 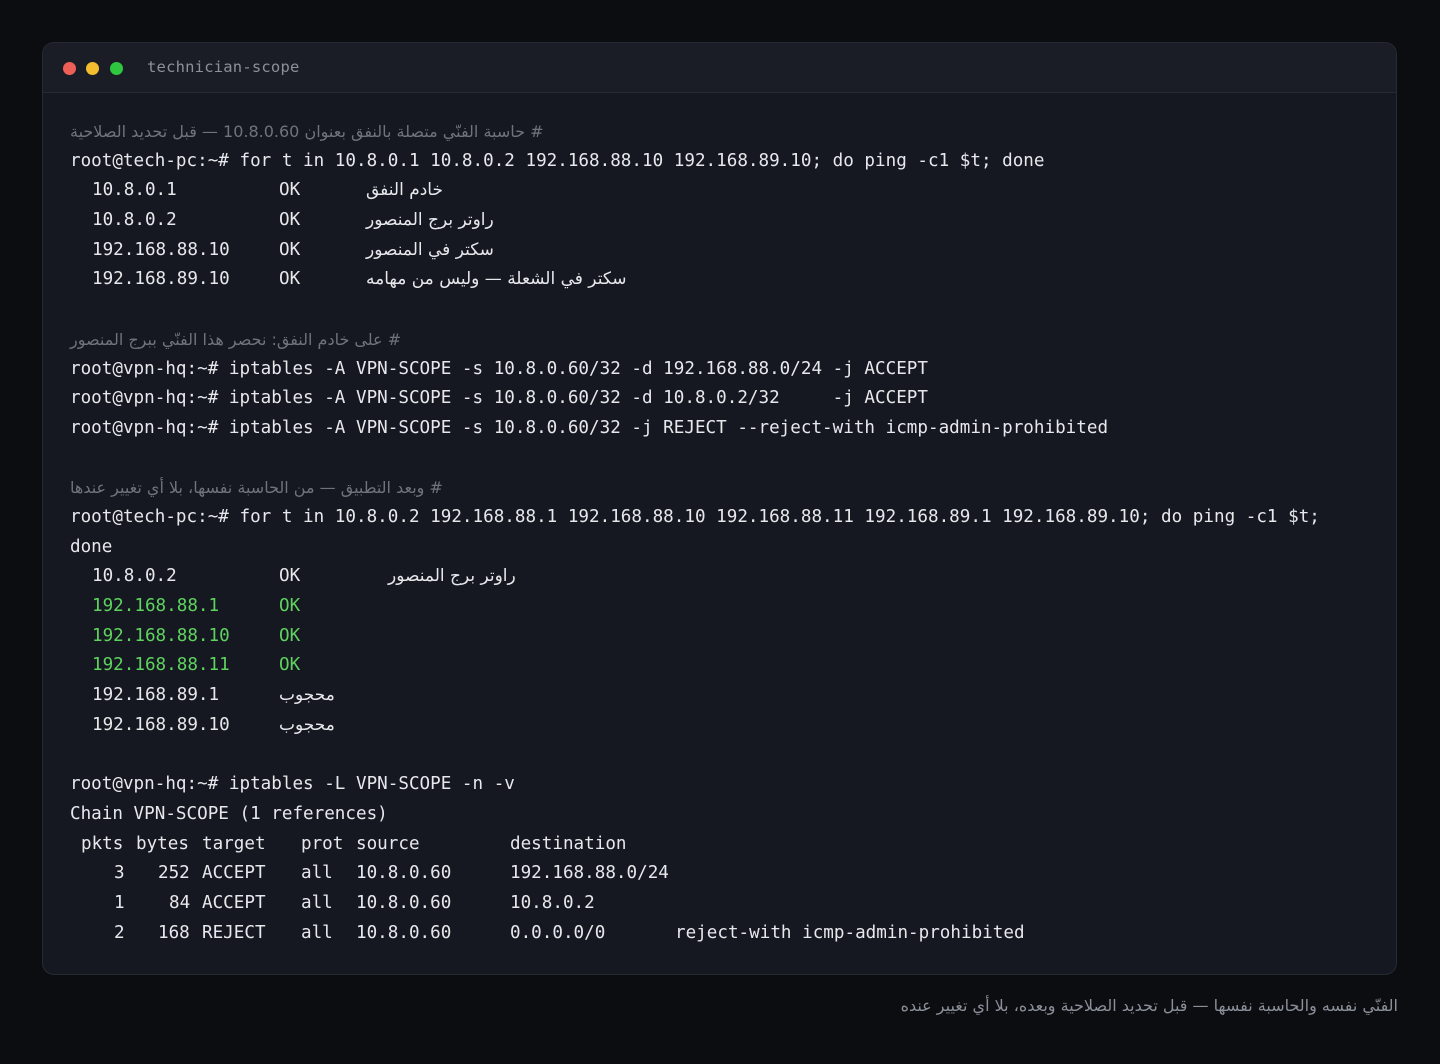 What do you see at coordinates (430, 249) in the screenshot?
I see `ping-note: سكتر في المنصور` at bounding box center [430, 249].